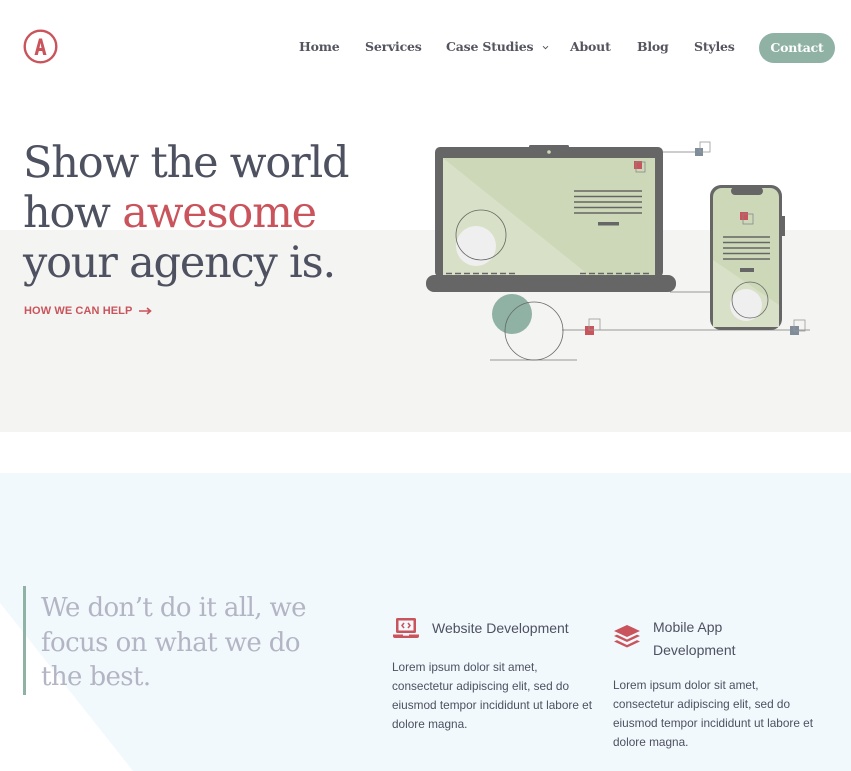 The image size is (851, 771). What do you see at coordinates (78, 311) in the screenshot?
I see `how-we-can-help-label: HOW WE CAN HELP` at bounding box center [78, 311].